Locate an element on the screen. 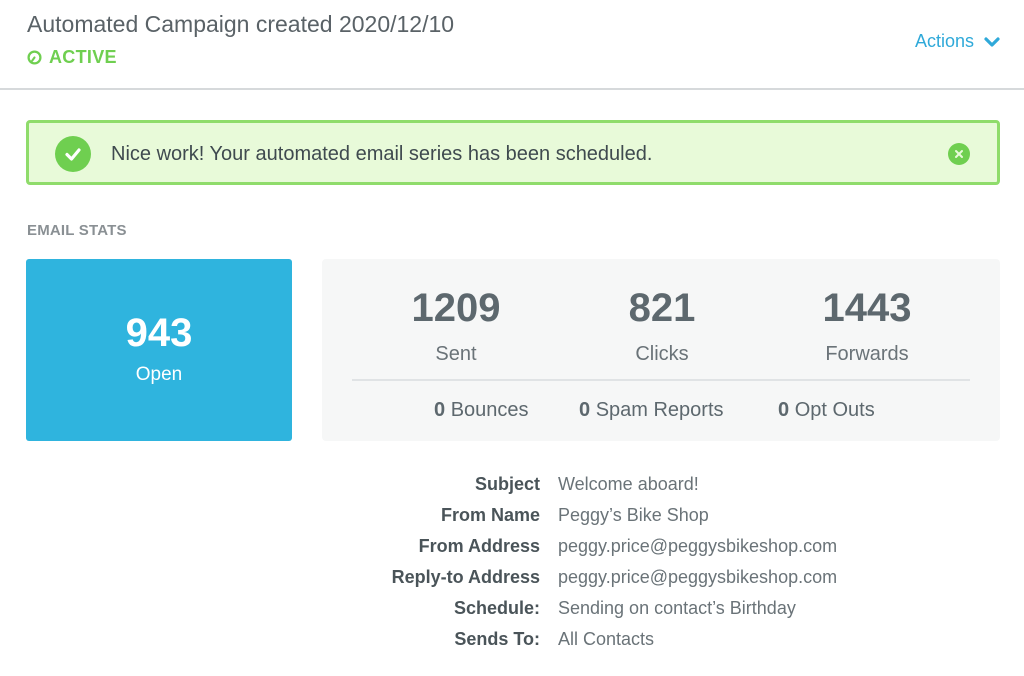 The image size is (1024, 676). stat-sent: 1209 Sent is located at coordinates (456, 325).